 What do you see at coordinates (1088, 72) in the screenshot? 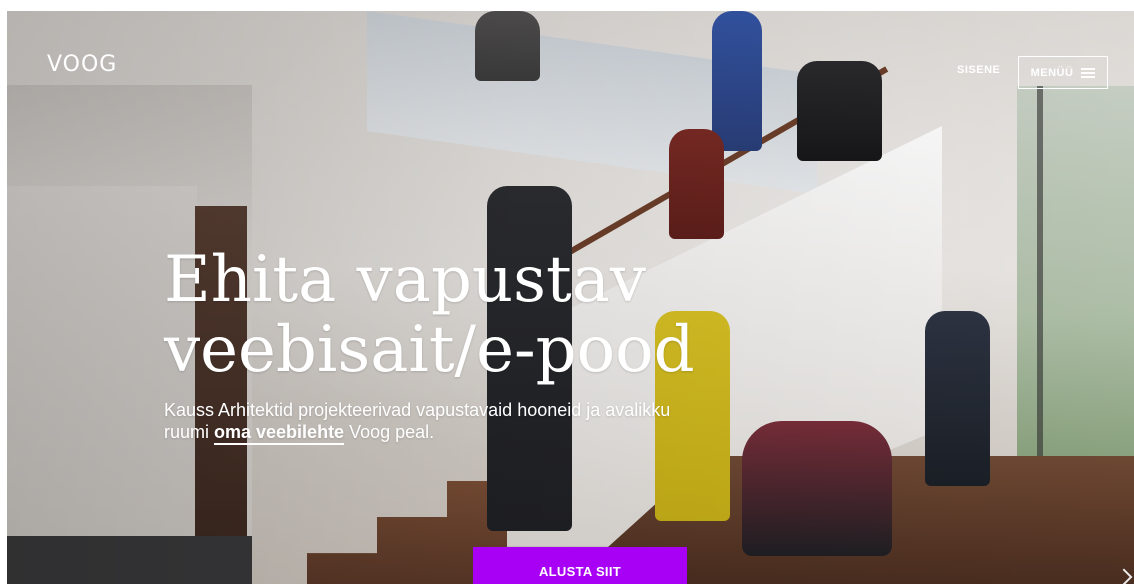
I see `hamburger-icon` at bounding box center [1088, 72].